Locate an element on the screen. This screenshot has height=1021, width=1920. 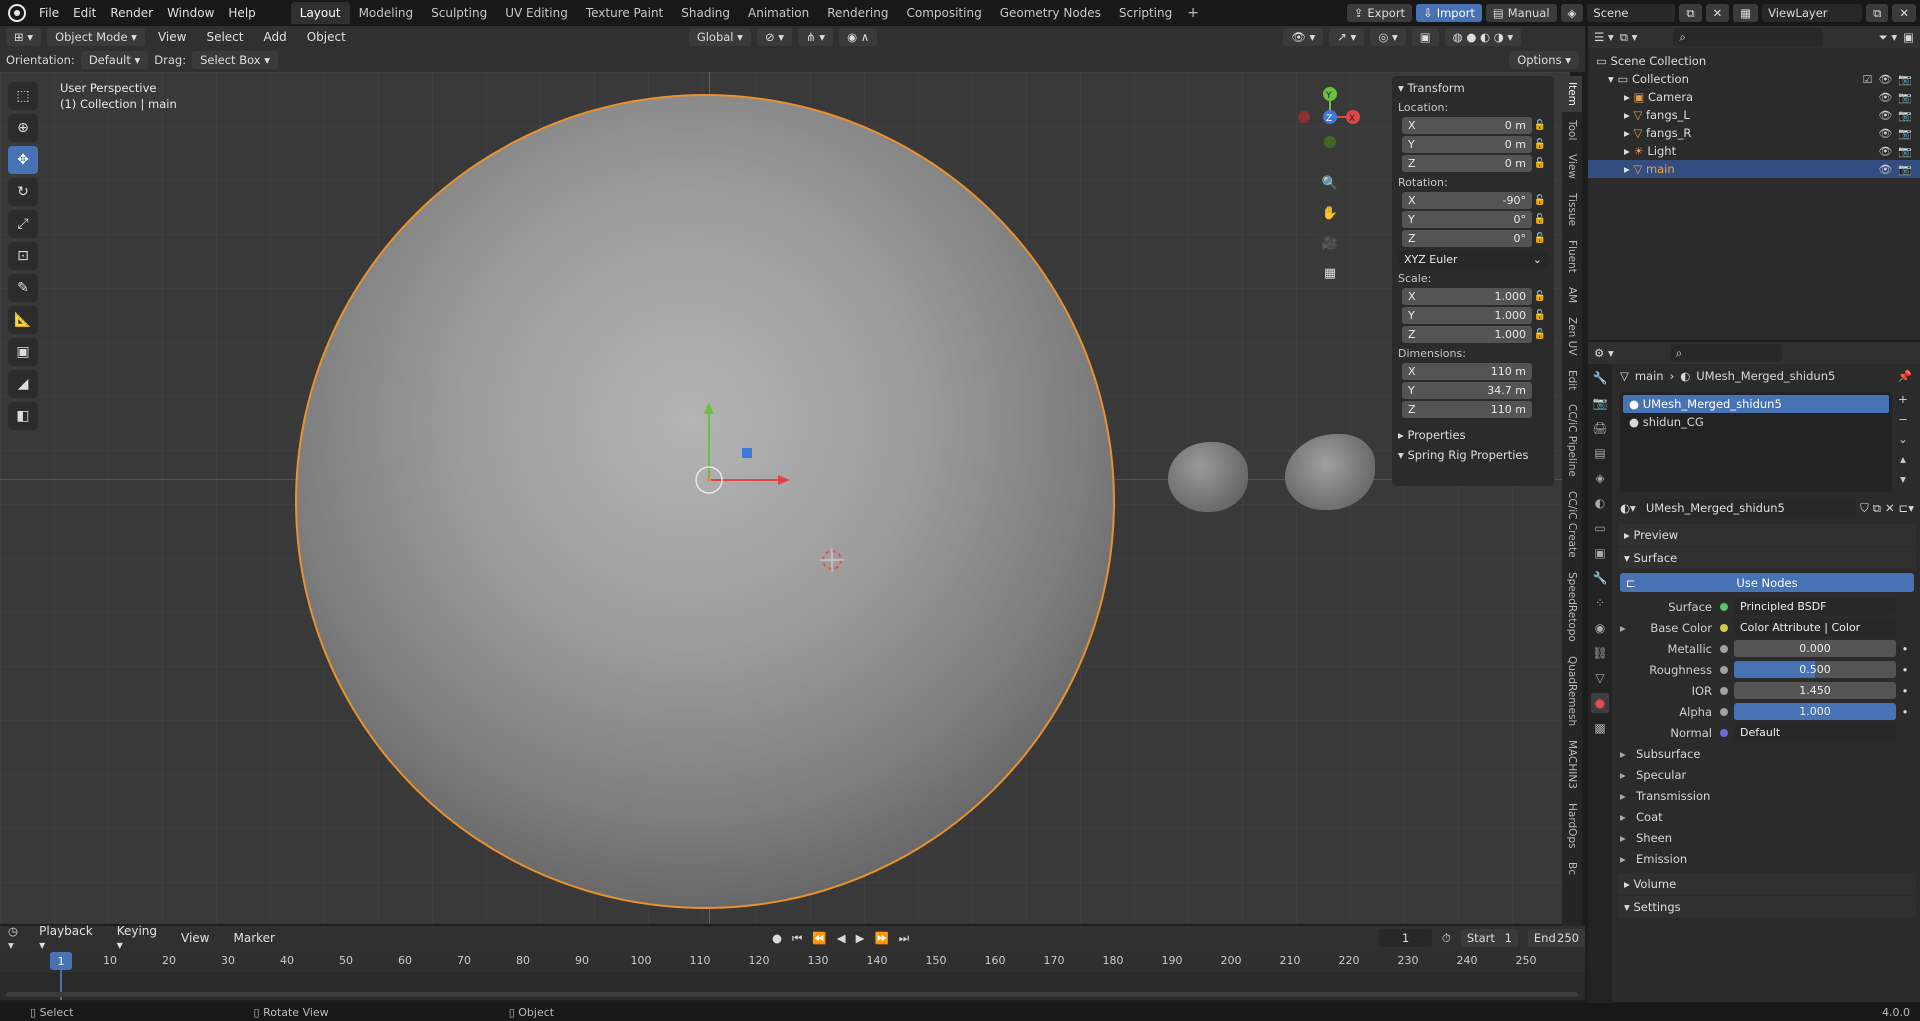
outliner-item-main: ▸ ▽ main 👁 📷 is located at coordinates (1754, 169).